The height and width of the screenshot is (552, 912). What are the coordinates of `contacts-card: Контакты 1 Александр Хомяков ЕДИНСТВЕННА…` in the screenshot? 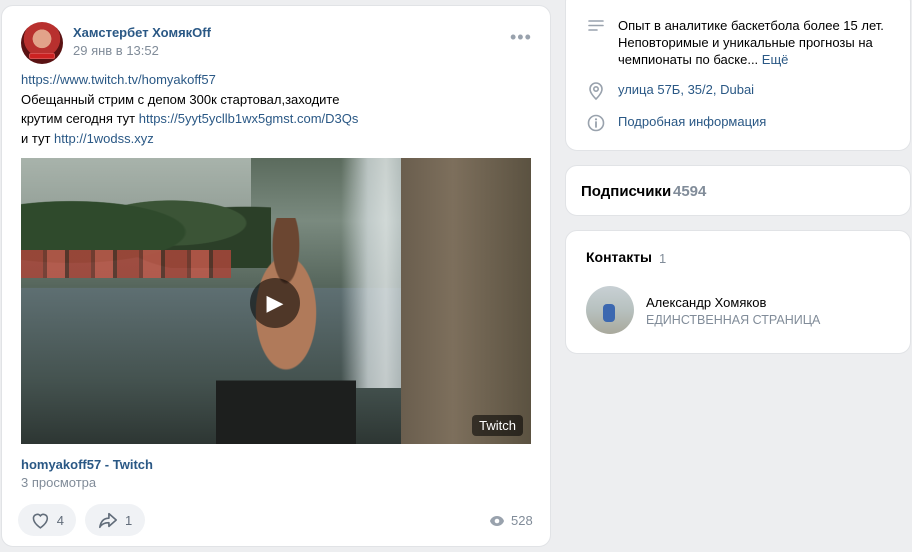 It's located at (738, 292).